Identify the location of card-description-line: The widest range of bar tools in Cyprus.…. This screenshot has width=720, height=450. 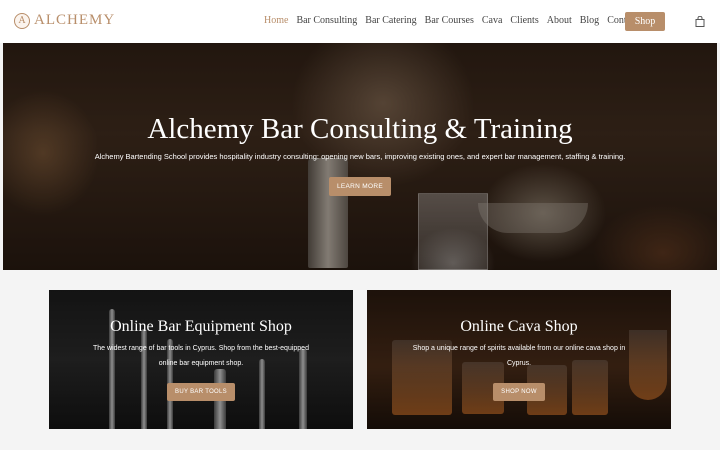
(201, 348).